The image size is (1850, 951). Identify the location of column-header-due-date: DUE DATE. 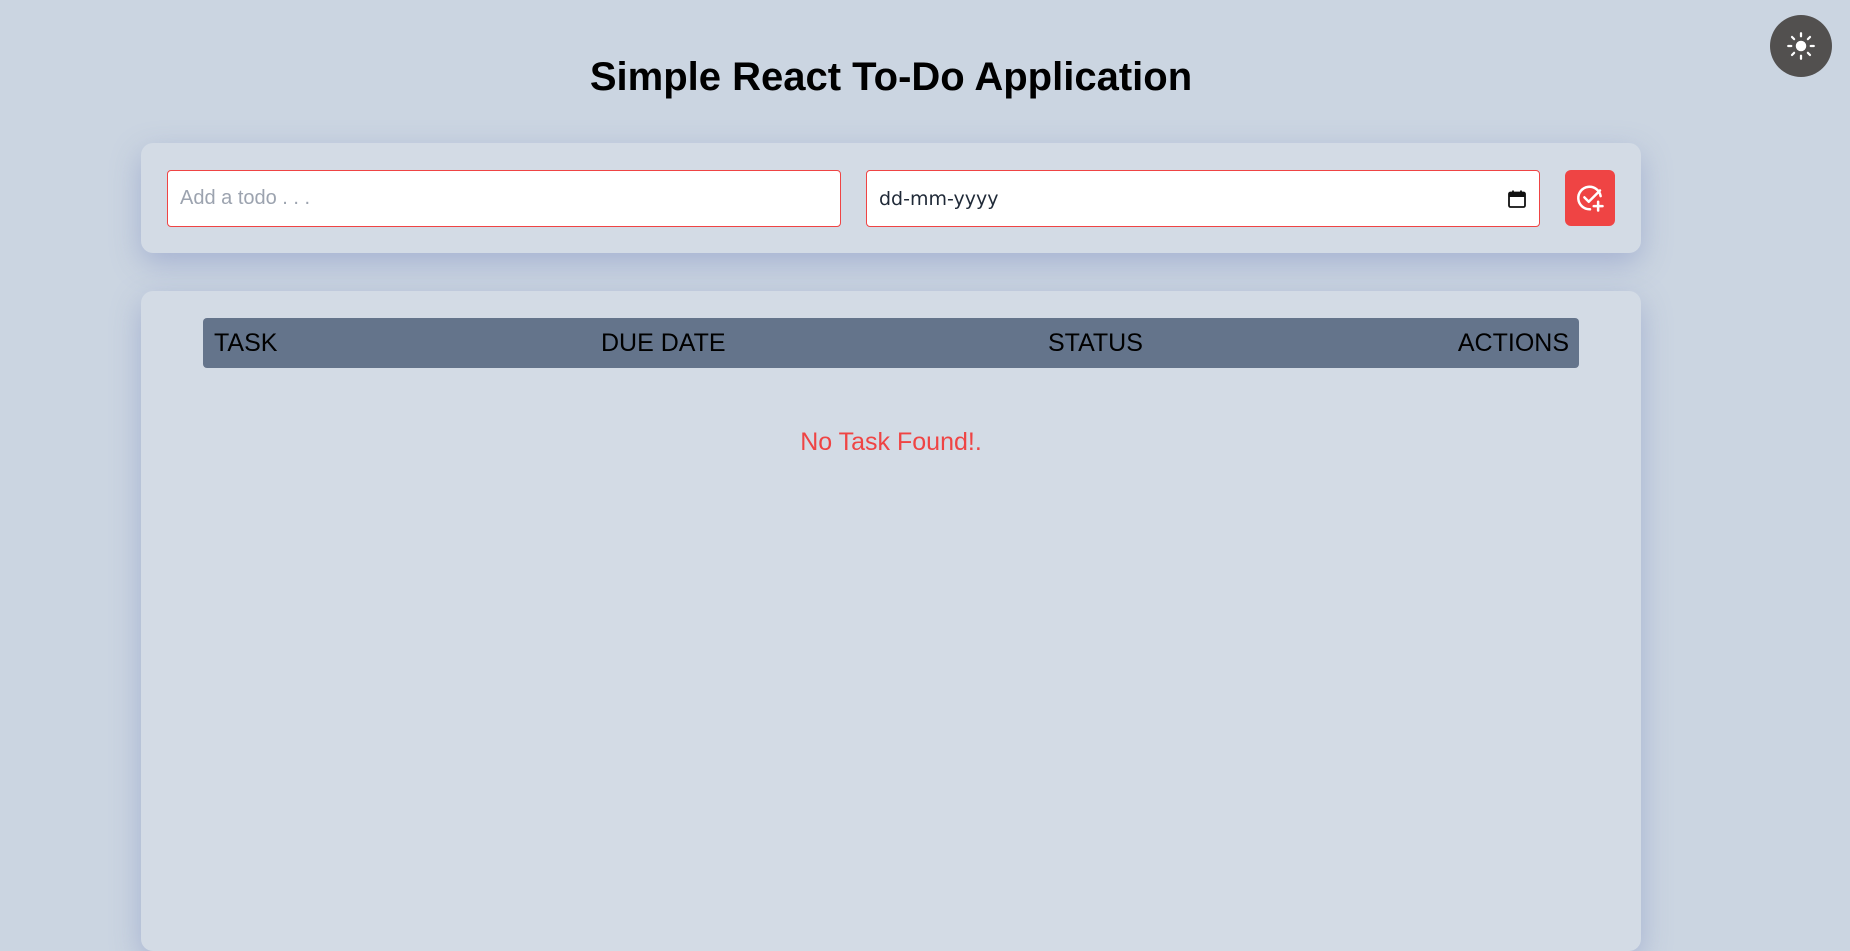
(663, 343).